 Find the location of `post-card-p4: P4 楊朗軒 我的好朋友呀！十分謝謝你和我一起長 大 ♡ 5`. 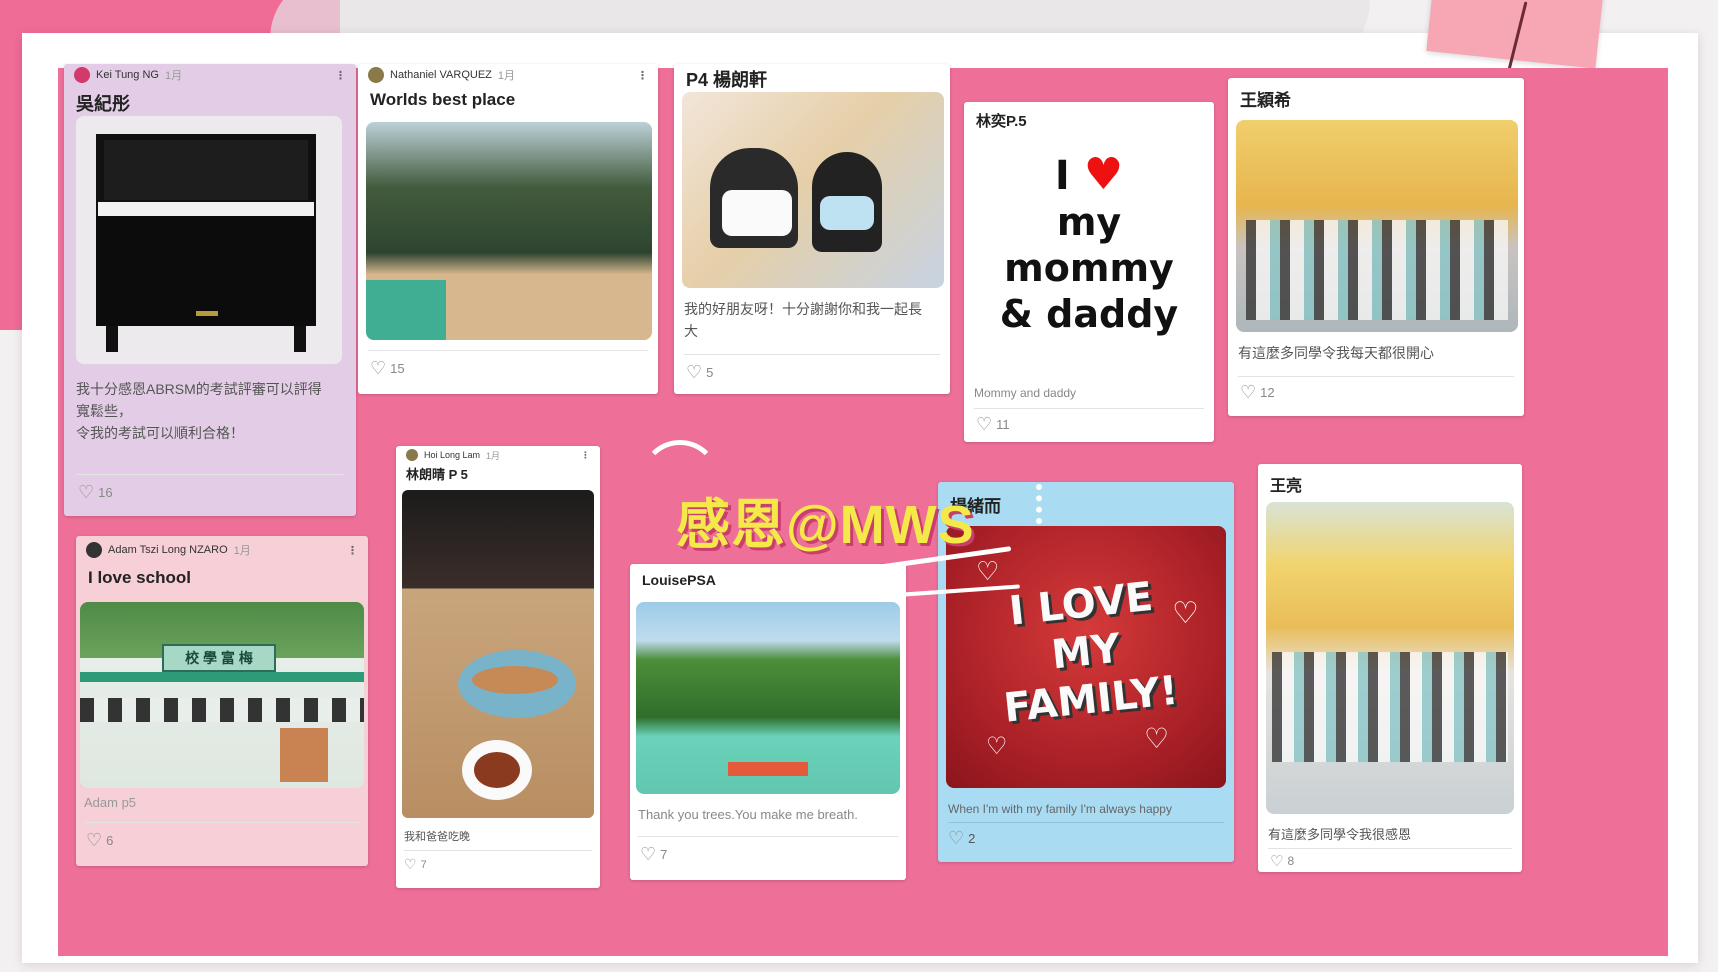

post-card-p4: P4 楊朗軒 我的好朋友呀！十分謝謝你和我一起長 大 ♡ 5 is located at coordinates (812, 229).